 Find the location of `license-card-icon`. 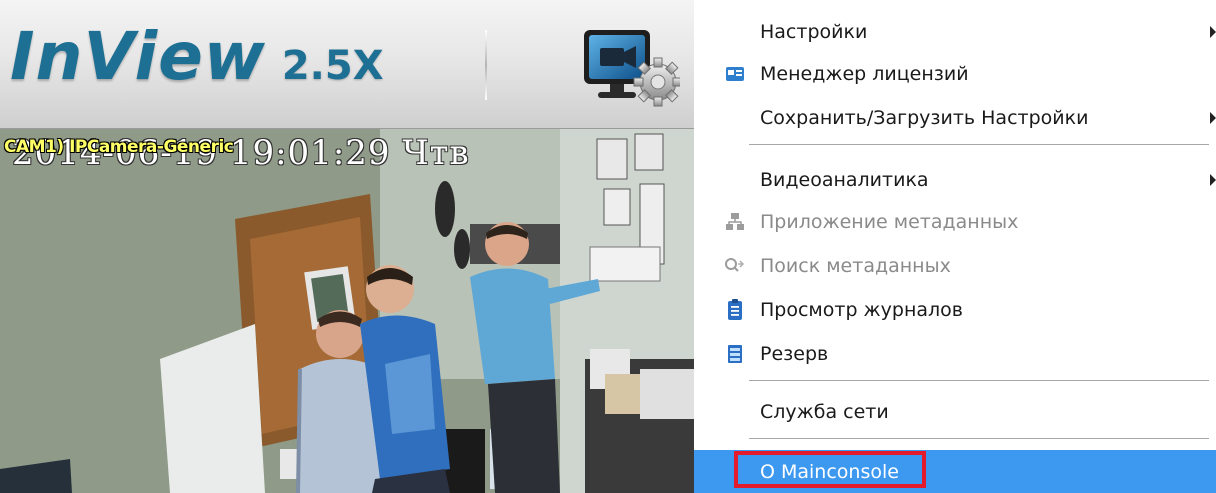

license-card-icon is located at coordinates (735, 74).